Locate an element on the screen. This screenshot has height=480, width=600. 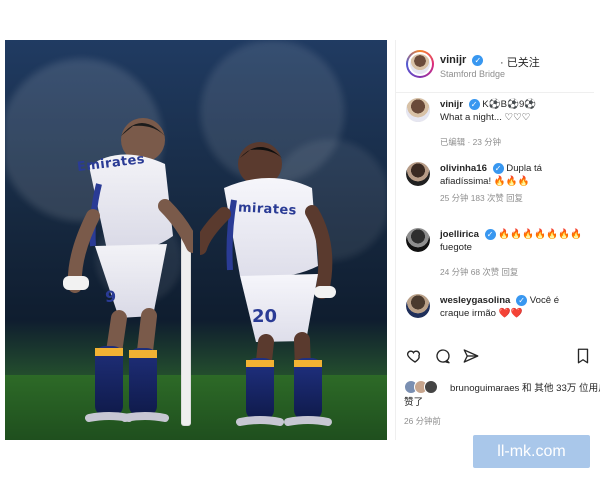
comment-meta: 已编辑 · 23 分钟 is located at coordinates (470, 142).